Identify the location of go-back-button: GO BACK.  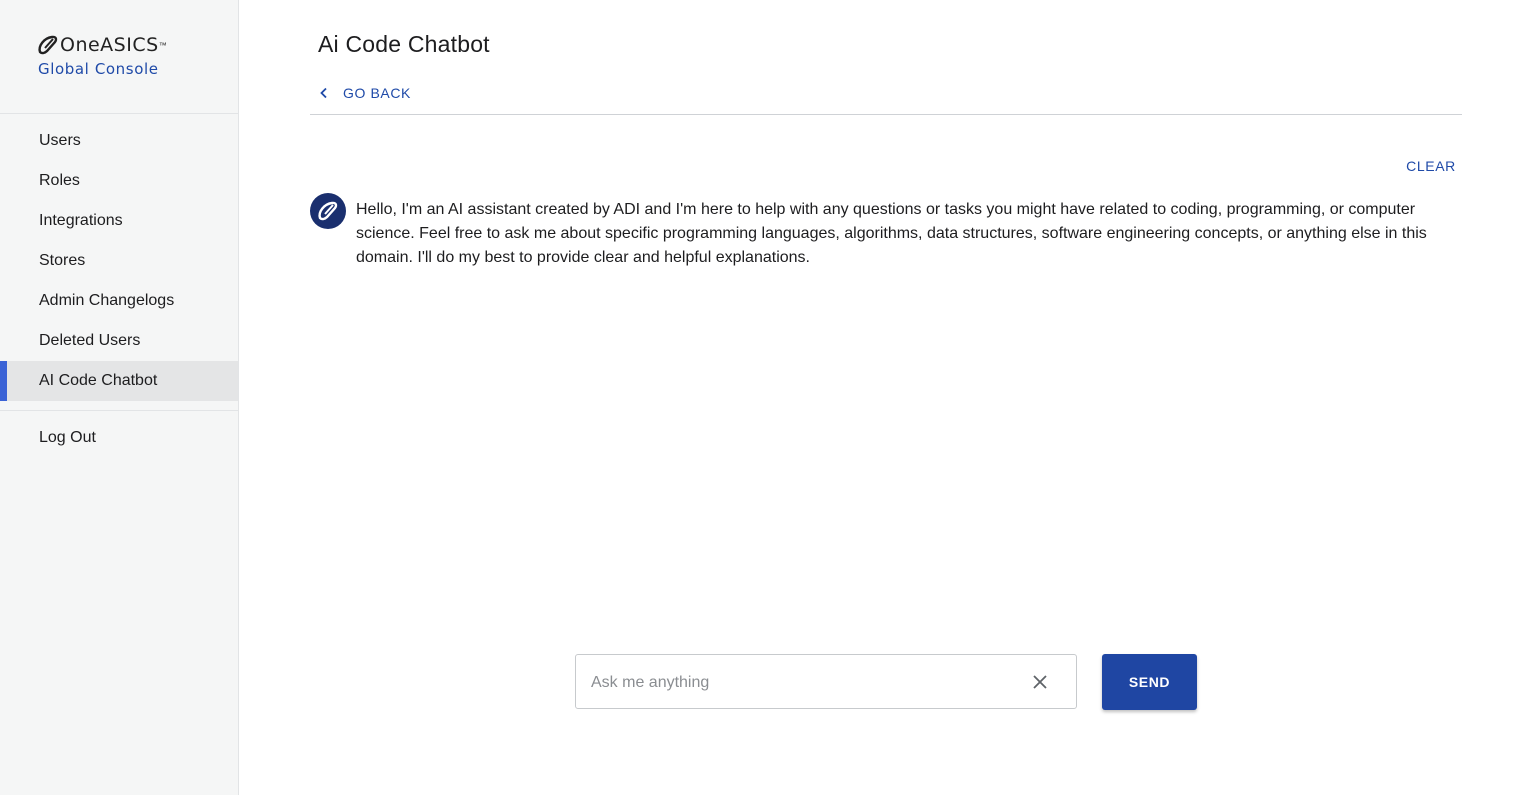
(364, 93).